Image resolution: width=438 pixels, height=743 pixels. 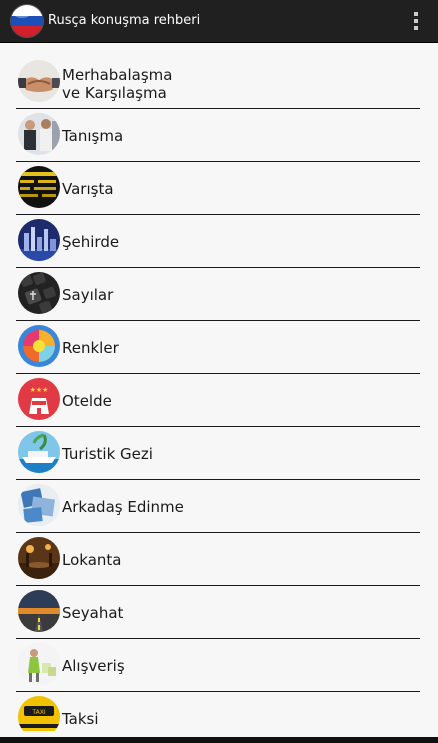 I want to click on list-item-label: Taksi, so click(x=80, y=719).